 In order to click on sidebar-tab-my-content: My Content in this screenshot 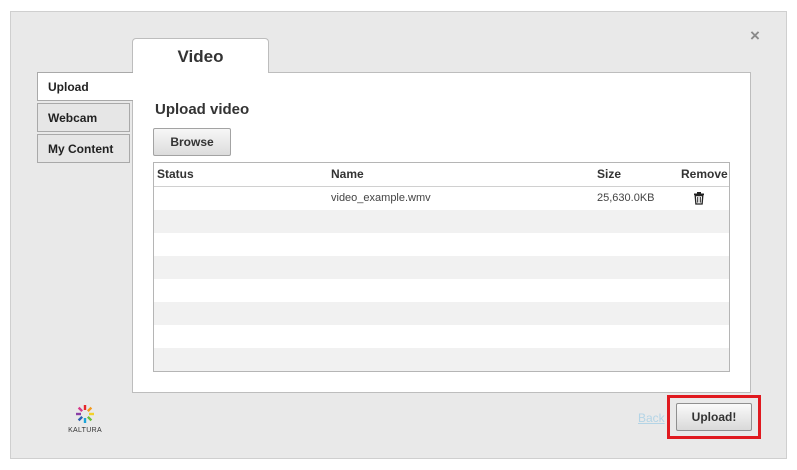, I will do `click(83, 148)`.